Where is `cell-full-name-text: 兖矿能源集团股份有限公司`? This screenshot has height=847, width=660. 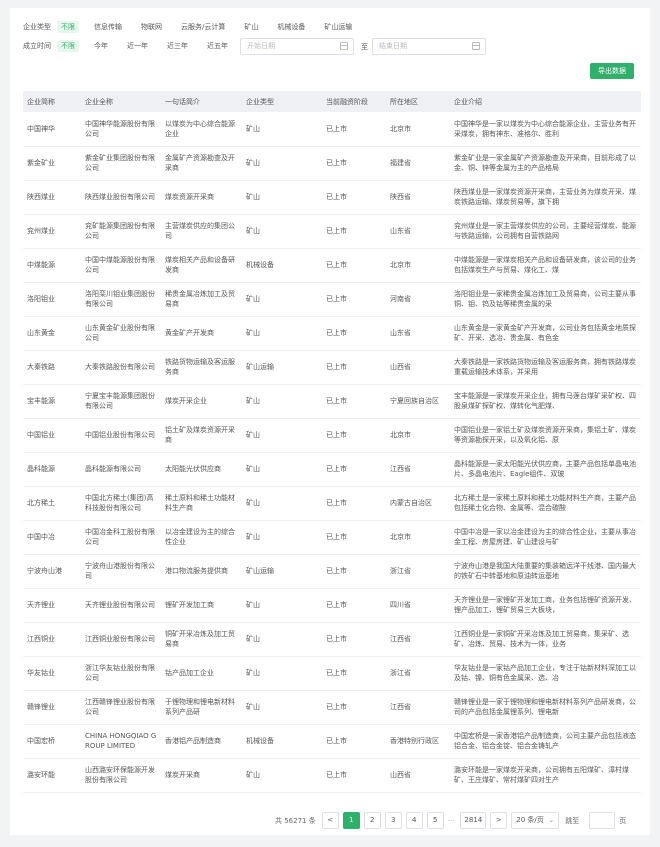
cell-full-name-text: 兖矿能源集团股份有限公司 is located at coordinates (120, 231).